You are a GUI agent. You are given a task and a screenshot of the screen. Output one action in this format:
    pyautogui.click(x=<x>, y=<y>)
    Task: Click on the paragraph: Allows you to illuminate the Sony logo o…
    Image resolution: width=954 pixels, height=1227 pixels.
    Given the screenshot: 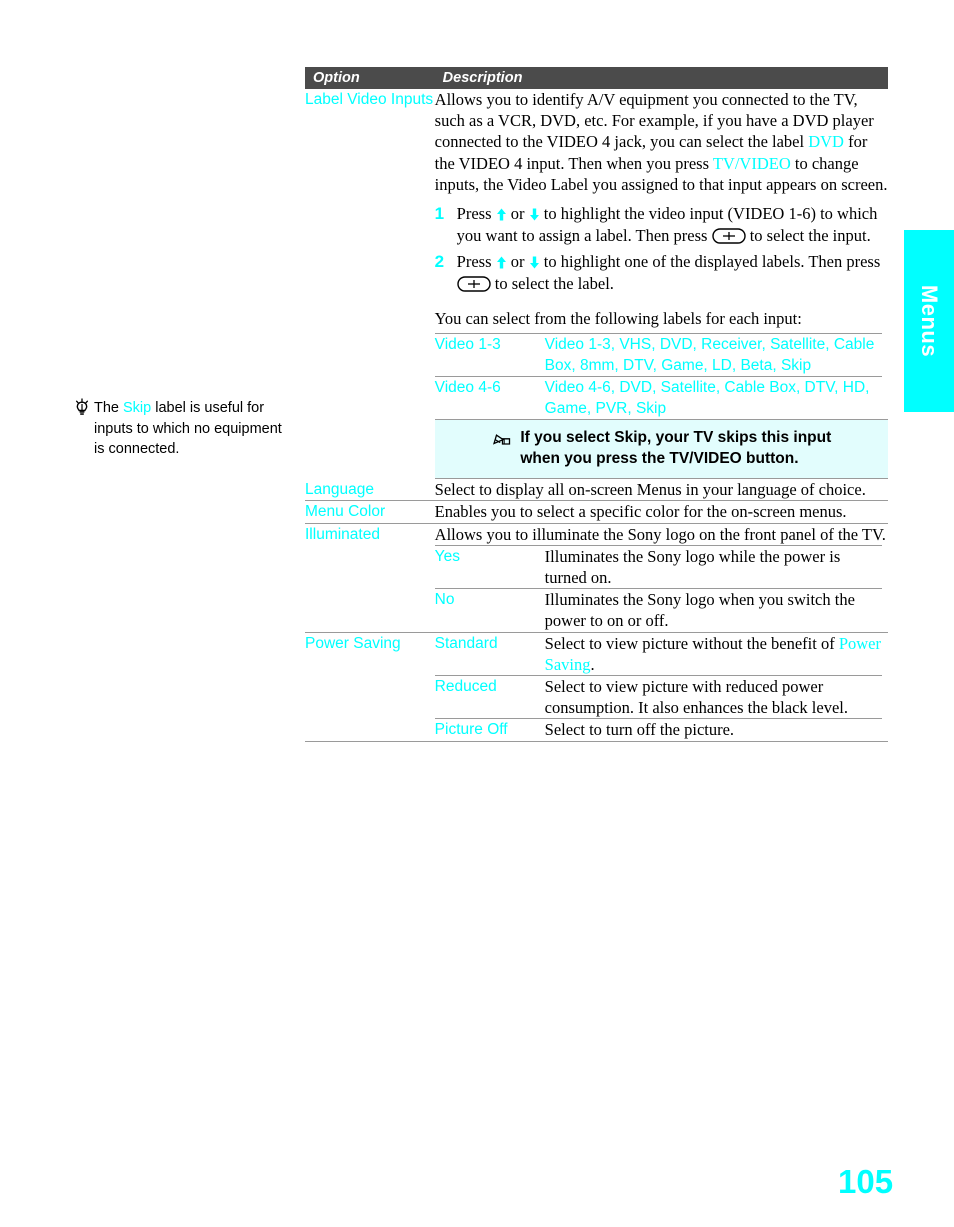 What is the action you would take?
    pyautogui.click(x=660, y=534)
    